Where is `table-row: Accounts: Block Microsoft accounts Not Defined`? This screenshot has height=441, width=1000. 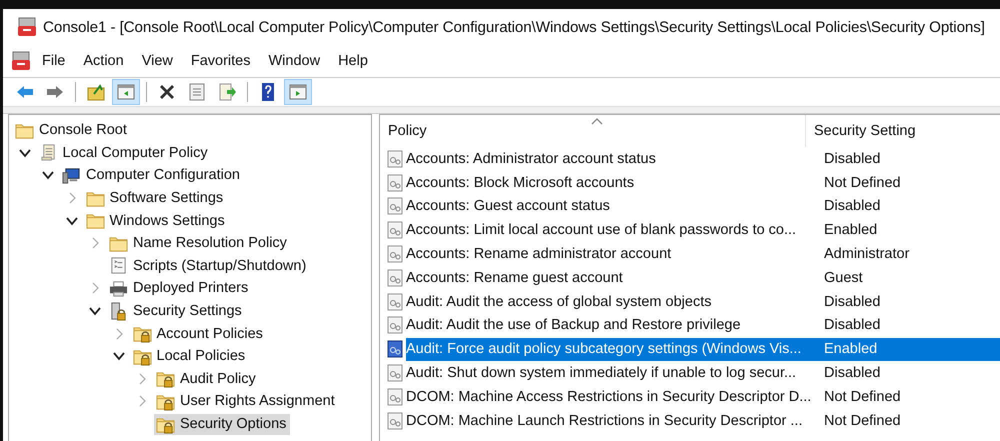 table-row: Accounts: Block Microsoft accounts Not Defined is located at coordinates (703, 182).